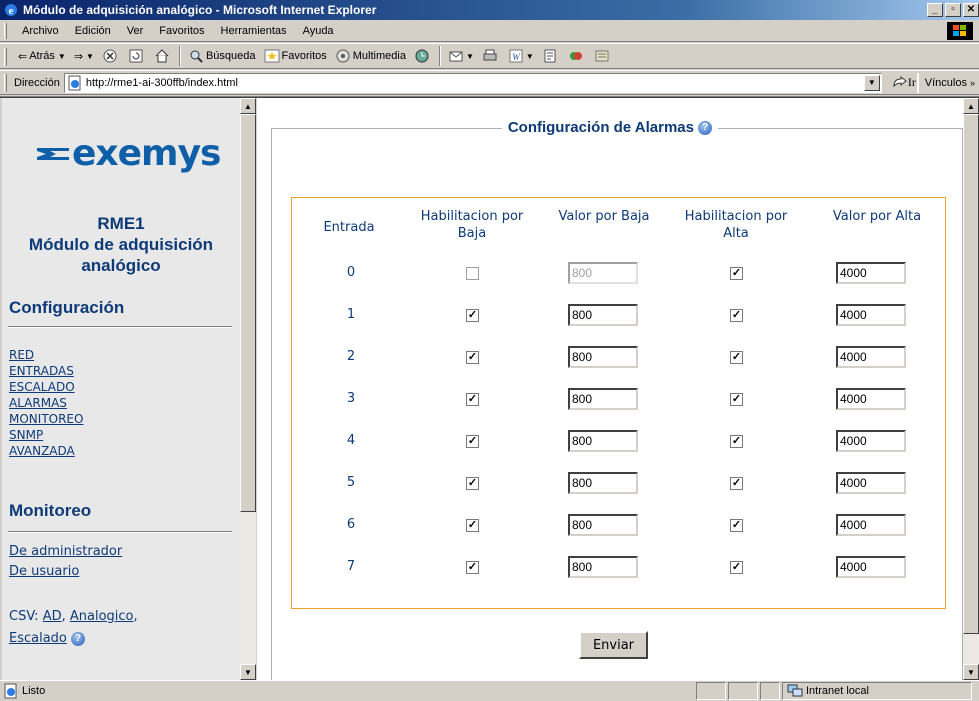 This screenshot has width=979, height=701. I want to click on nav-link-snmp: SNMP, so click(46, 435).